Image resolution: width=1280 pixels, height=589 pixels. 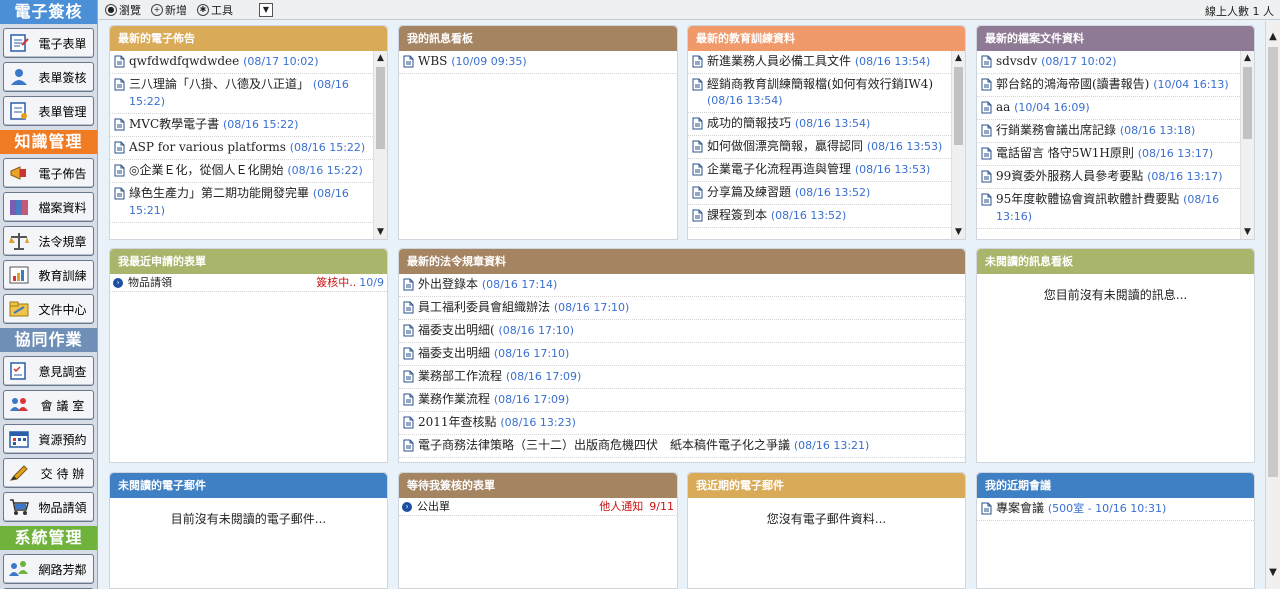 What do you see at coordinates (48, 439) in the screenshot?
I see `sidebar-item-resource-booking: 資源預約` at bounding box center [48, 439].